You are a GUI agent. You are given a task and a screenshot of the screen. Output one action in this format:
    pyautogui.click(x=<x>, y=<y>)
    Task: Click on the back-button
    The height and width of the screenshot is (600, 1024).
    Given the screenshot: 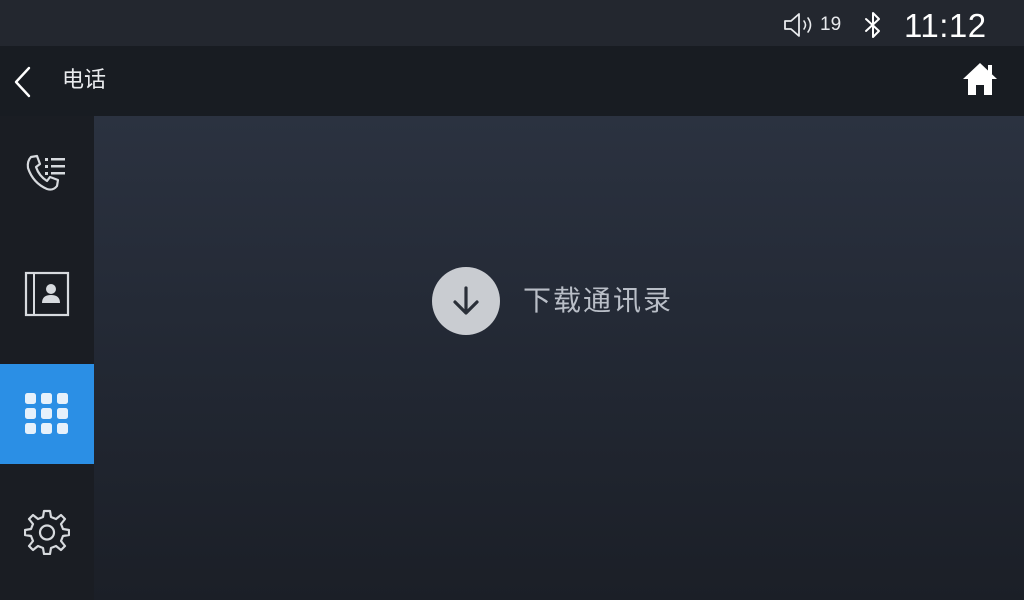 What is the action you would take?
    pyautogui.click(x=24, y=81)
    